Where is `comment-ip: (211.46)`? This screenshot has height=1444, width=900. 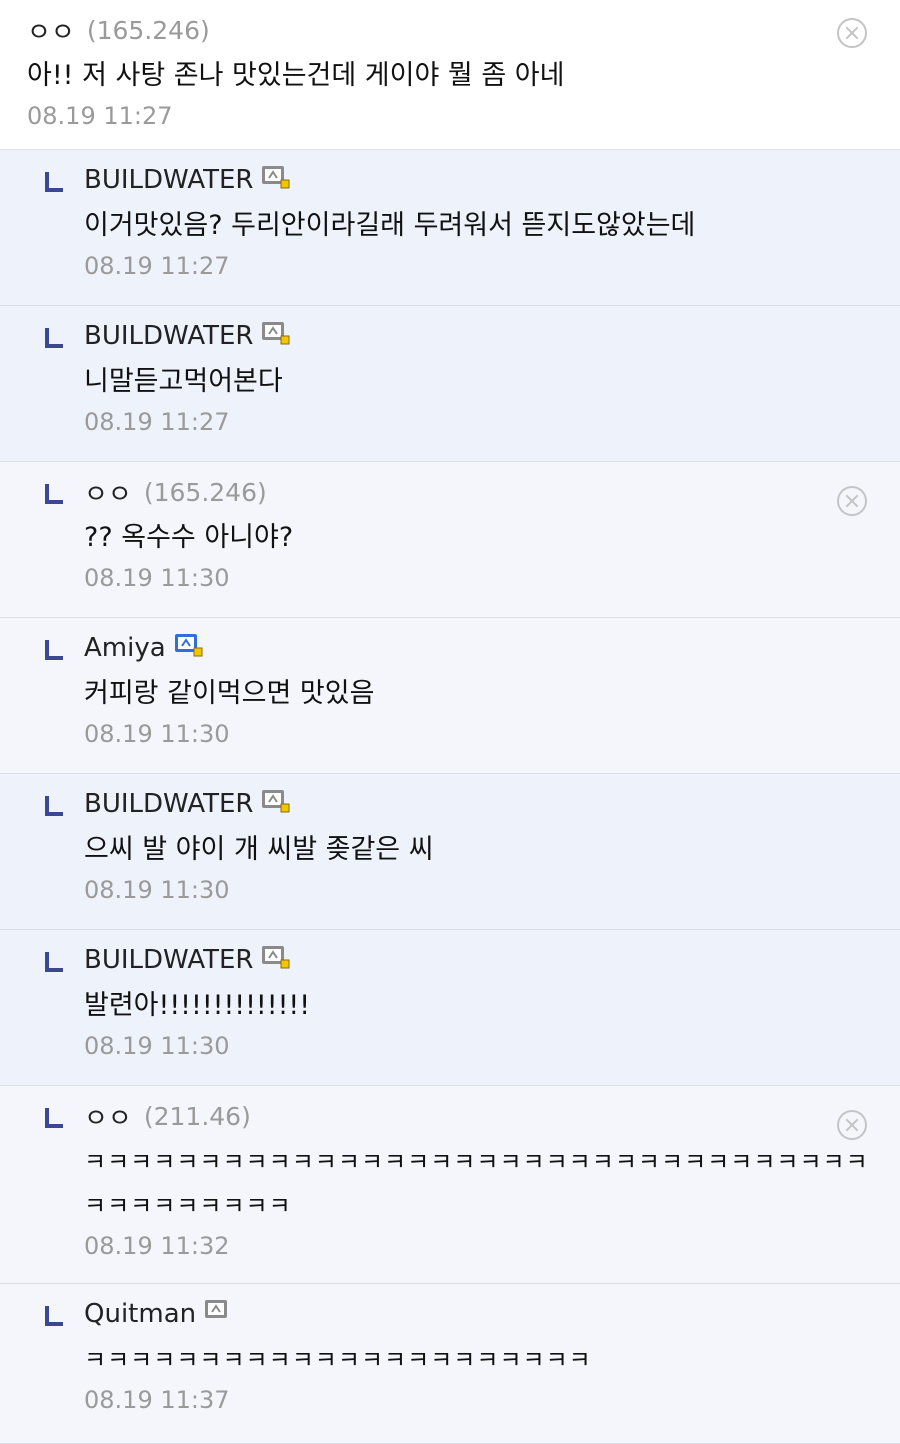 comment-ip: (211.46) is located at coordinates (197, 1116).